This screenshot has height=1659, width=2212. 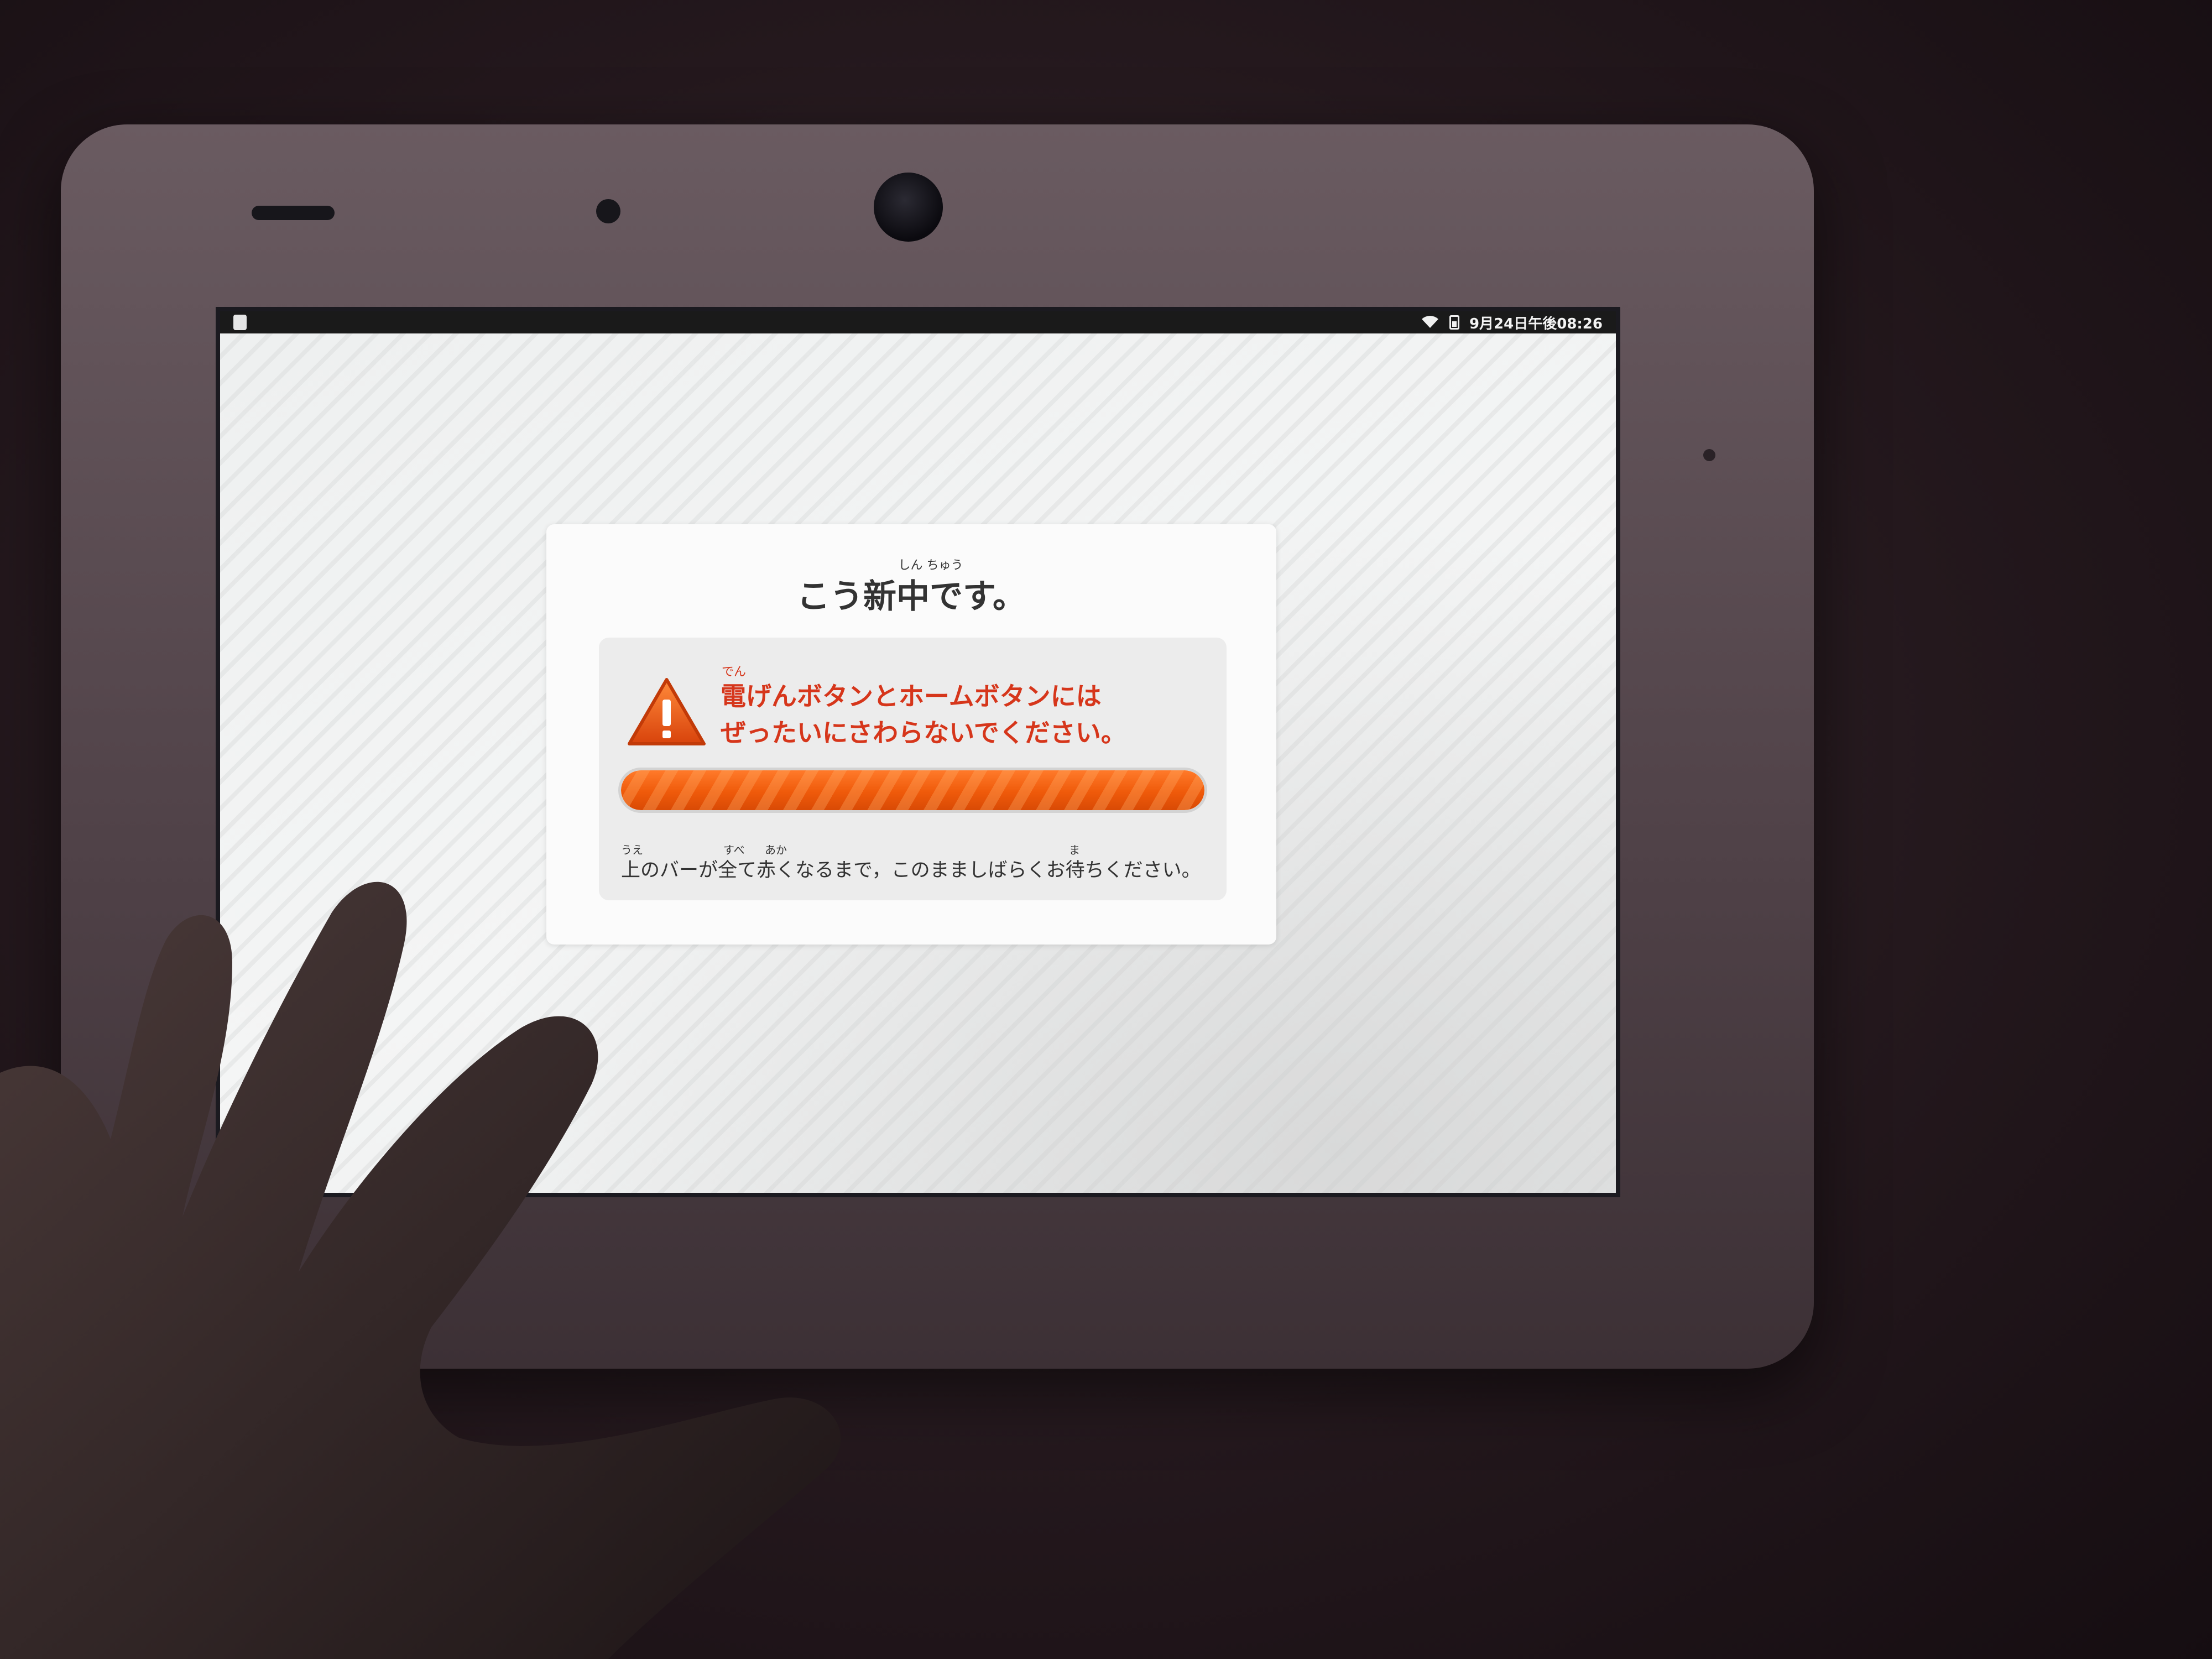 I want to click on microphone, so click(x=608, y=211).